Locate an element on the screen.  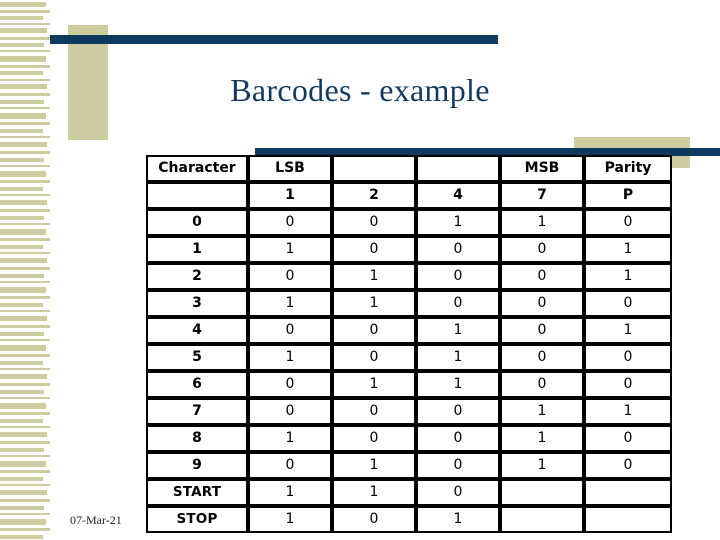
column-header-lsb: LSB is located at coordinates (290, 168).